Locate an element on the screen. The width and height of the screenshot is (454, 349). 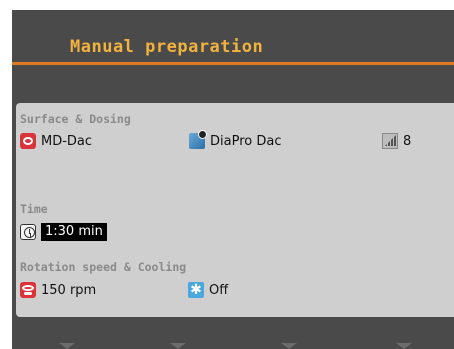
cooling-value: Off is located at coordinates (219, 290).